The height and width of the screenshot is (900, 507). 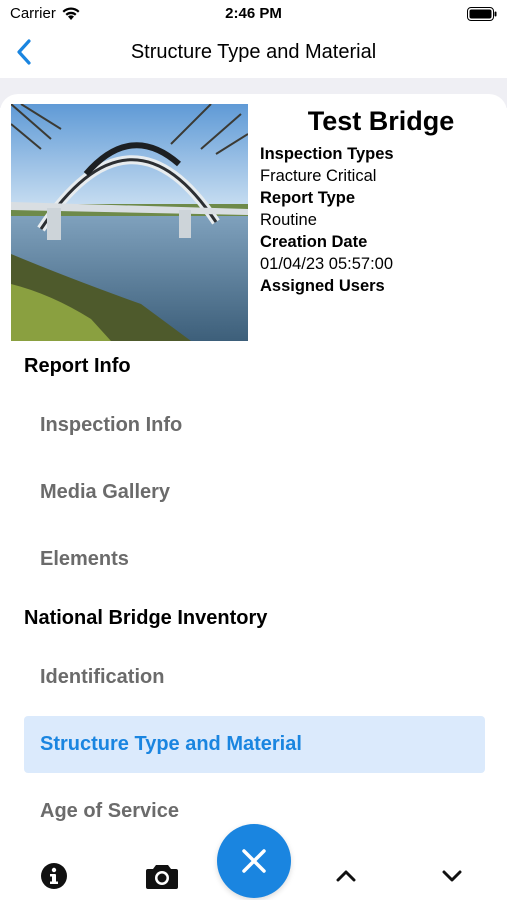 I want to click on chevron-up-icon, so click(x=346, y=876).